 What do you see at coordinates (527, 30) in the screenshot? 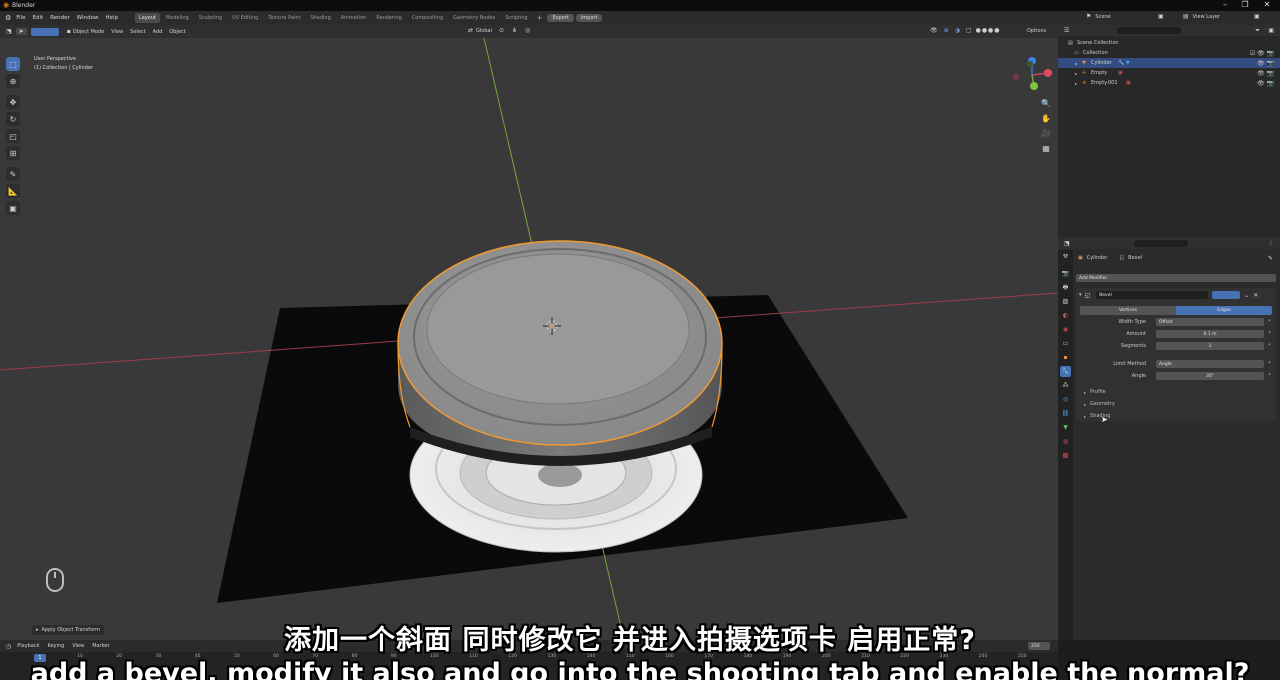
I see `proportional-edit-icon: ◎` at bounding box center [527, 30].